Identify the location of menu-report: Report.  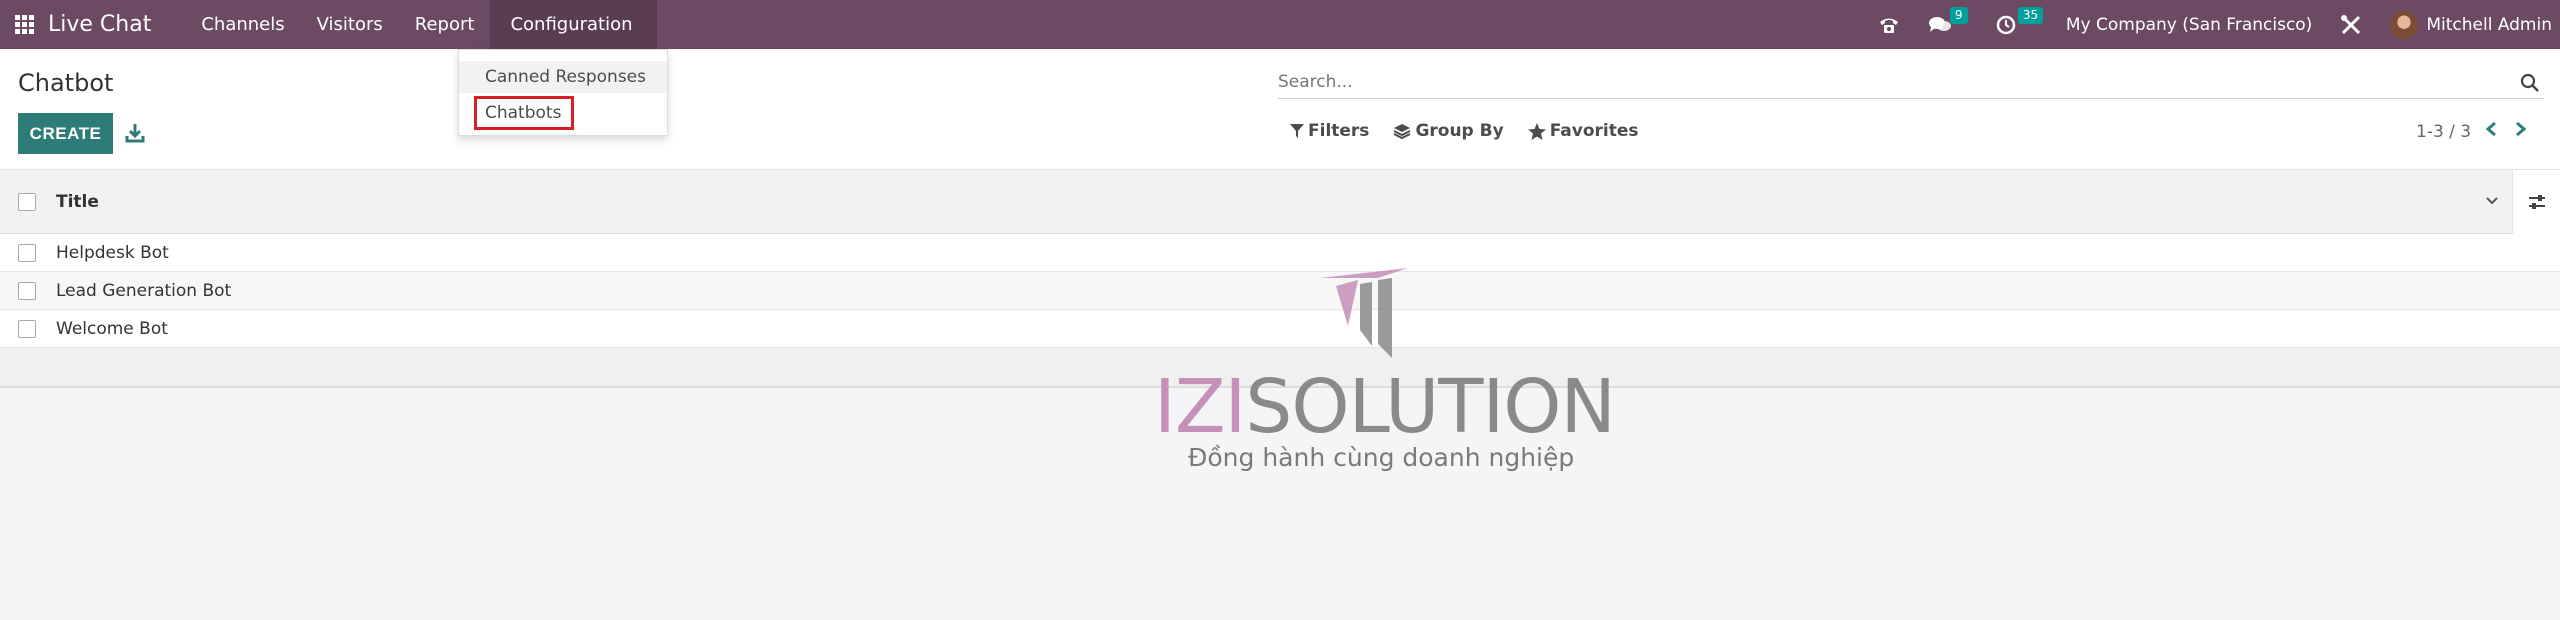
(445, 24).